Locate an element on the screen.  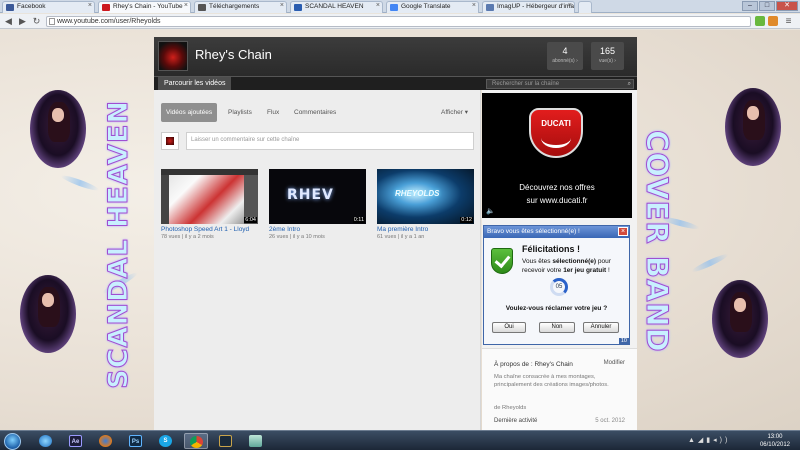
edit-about-button: Modifier is located at coordinates (614, 363).